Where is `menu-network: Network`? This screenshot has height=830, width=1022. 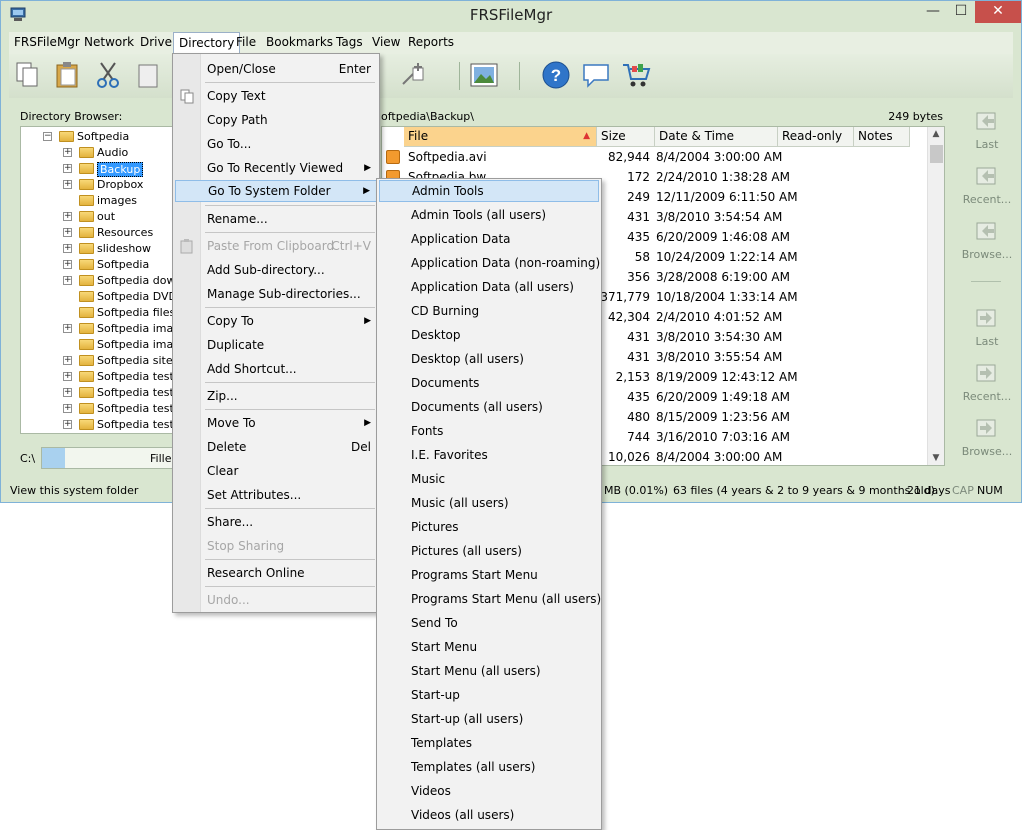 menu-network: Network is located at coordinates (109, 43).